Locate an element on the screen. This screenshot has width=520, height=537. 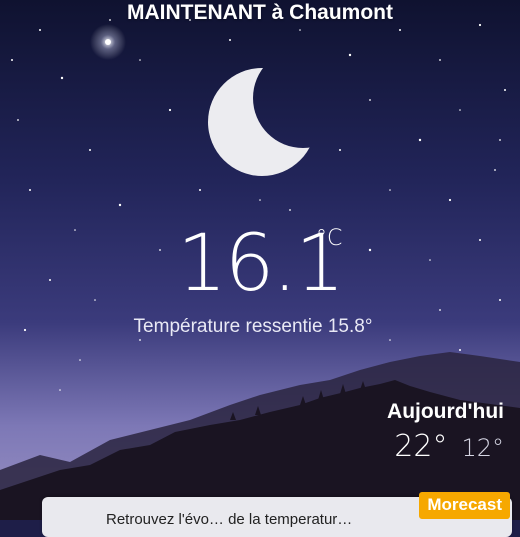
today-label: Aujourd'hui is located at coordinates (445, 411).